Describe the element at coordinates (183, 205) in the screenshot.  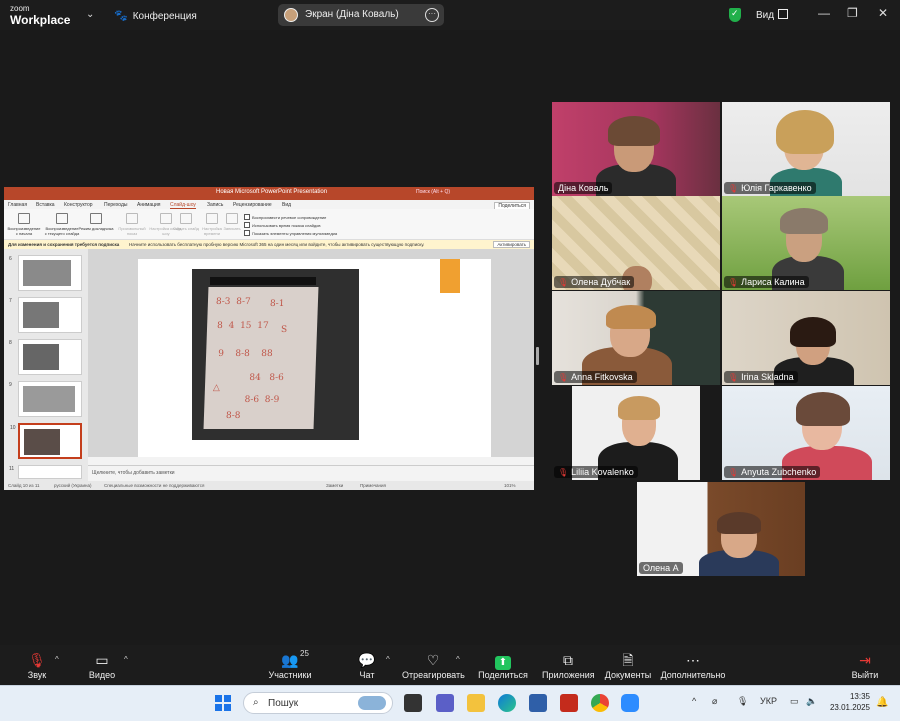
I see `tab-slideshow: Слайд-шоу` at that location.